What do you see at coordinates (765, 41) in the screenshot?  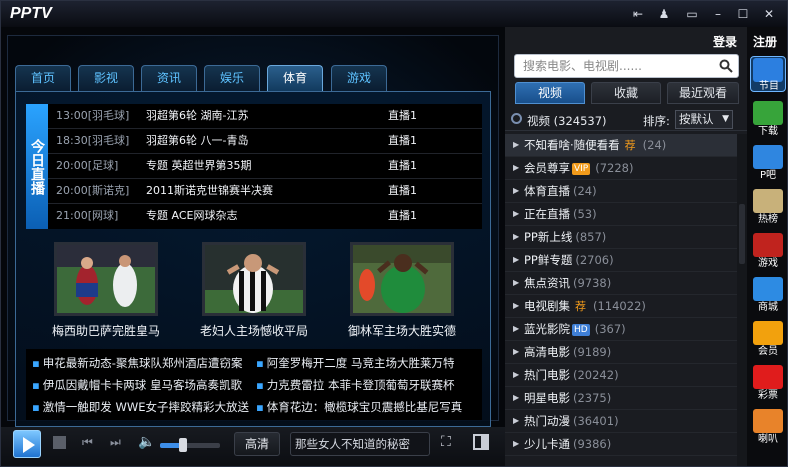 I see `register-link: 注册` at bounding box center [765, 41].